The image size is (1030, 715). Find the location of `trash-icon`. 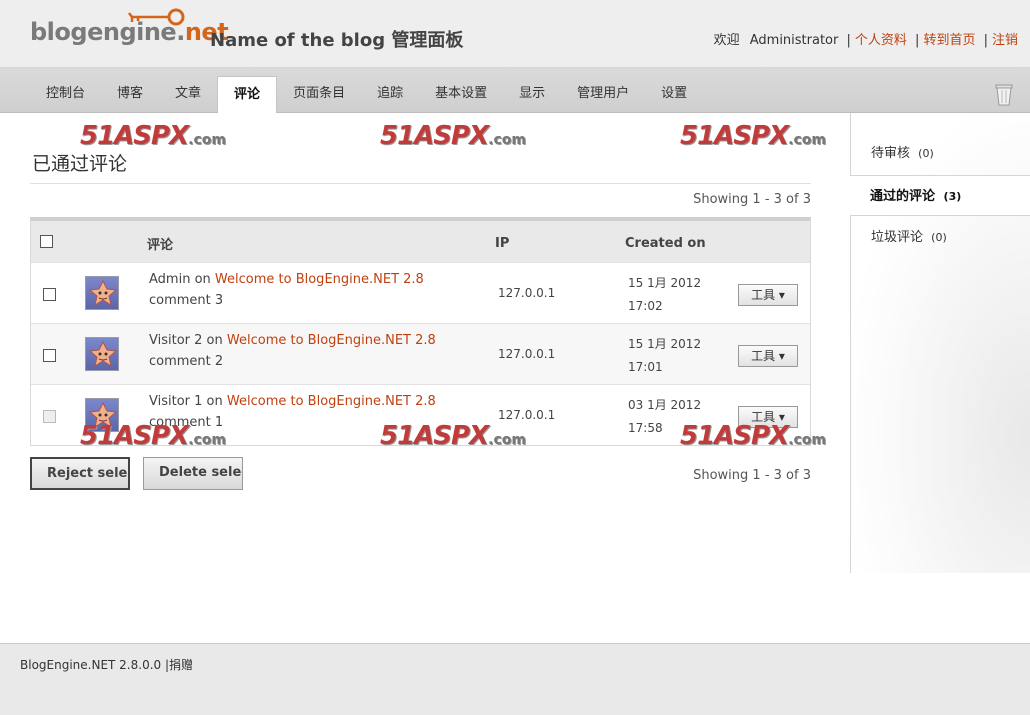

trash-icon is located at coordinates (1004, 95).